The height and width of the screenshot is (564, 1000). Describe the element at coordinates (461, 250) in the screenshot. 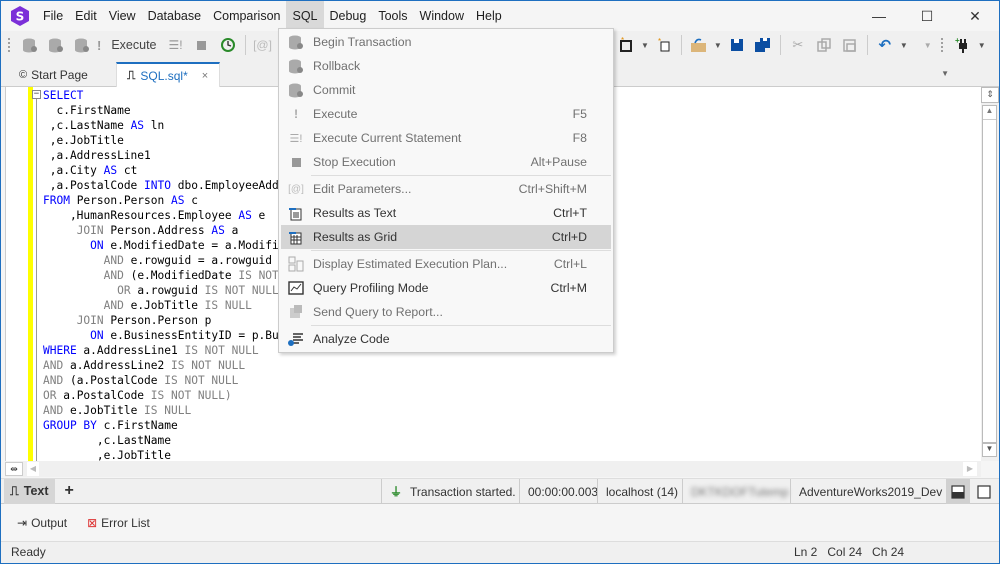

I see `menu-separator` at that location.